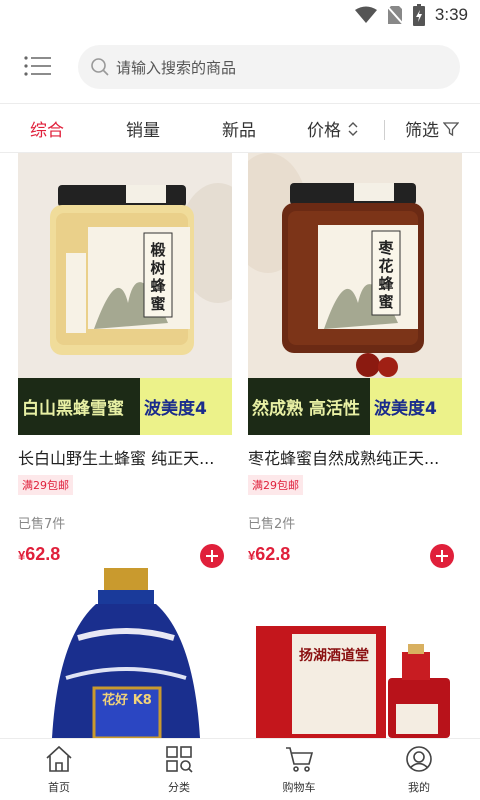 This screenshot has width=480, height=800. I want to click on tab-price: 价格, so click(333, 128).